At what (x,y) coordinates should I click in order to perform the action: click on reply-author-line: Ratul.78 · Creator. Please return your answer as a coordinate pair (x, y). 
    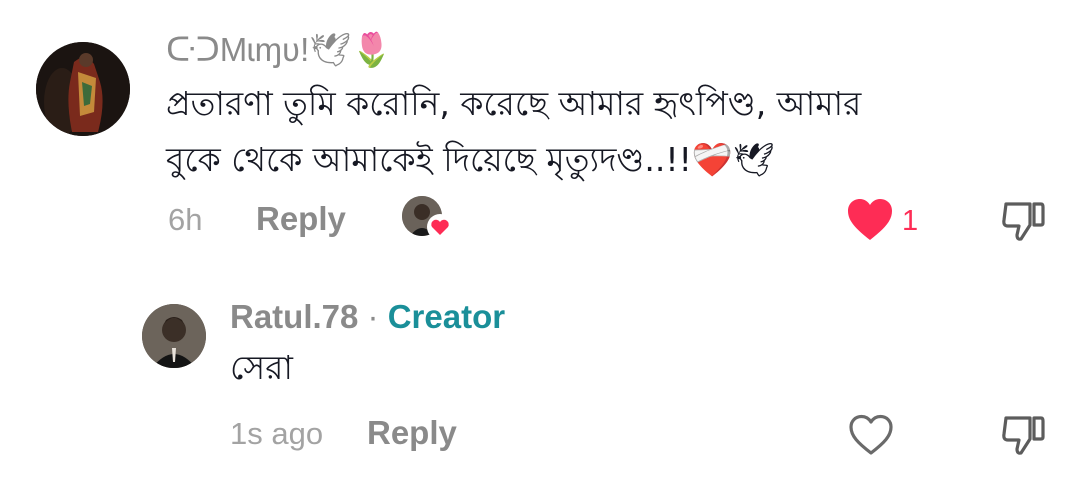
    Looking at the image, I should click on (367, 317).